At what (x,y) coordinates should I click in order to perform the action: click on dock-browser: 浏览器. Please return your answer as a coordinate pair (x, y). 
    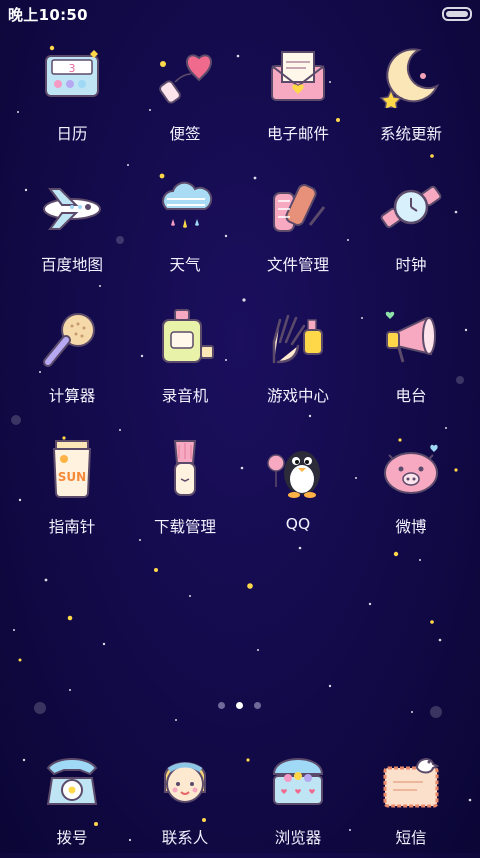
    Looking at the image, I should click on (296, 803).